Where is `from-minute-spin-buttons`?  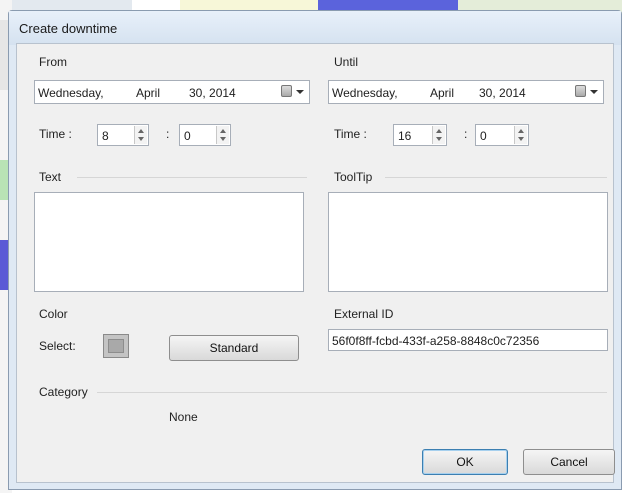 from-minute-spin-buttons is located at coordinates (222, 135).